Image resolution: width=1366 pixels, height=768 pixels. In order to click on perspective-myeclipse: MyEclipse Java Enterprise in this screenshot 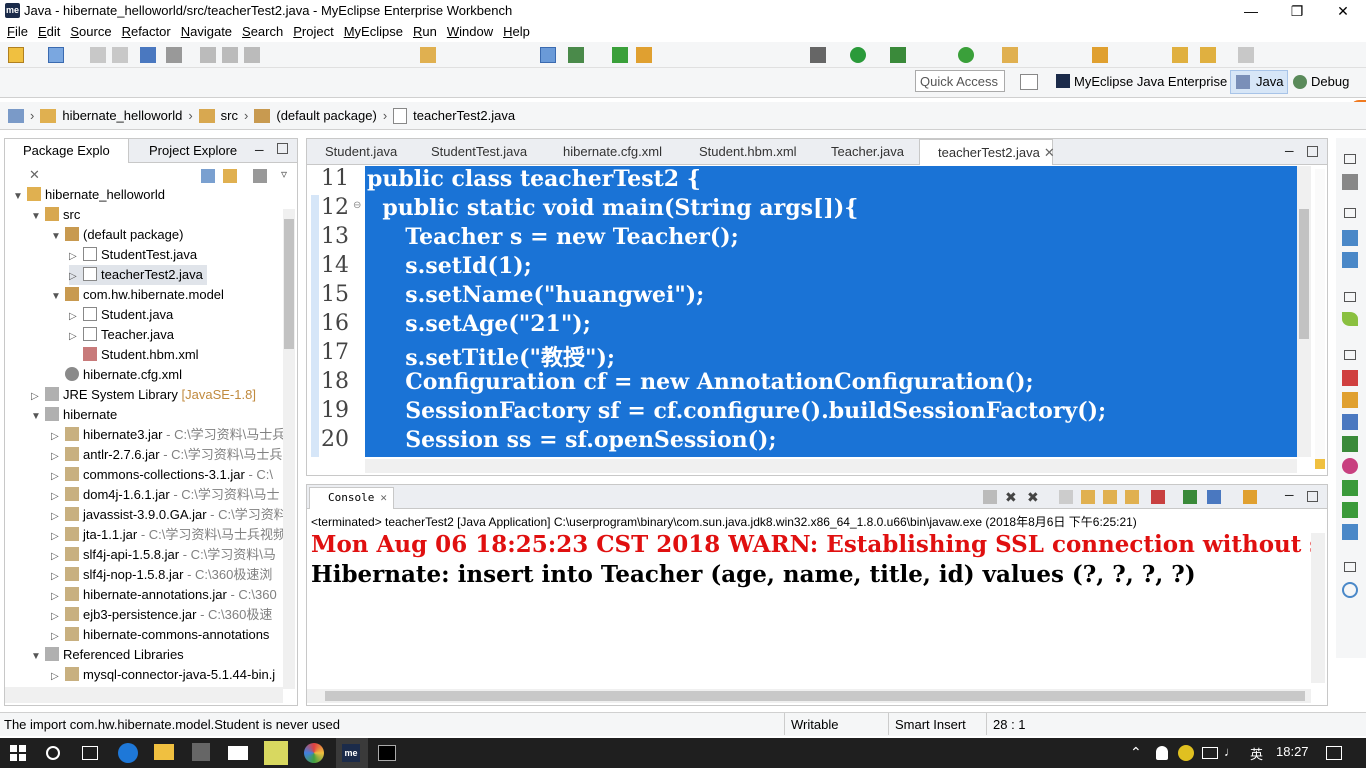, I will do `click(1150, 81)`.